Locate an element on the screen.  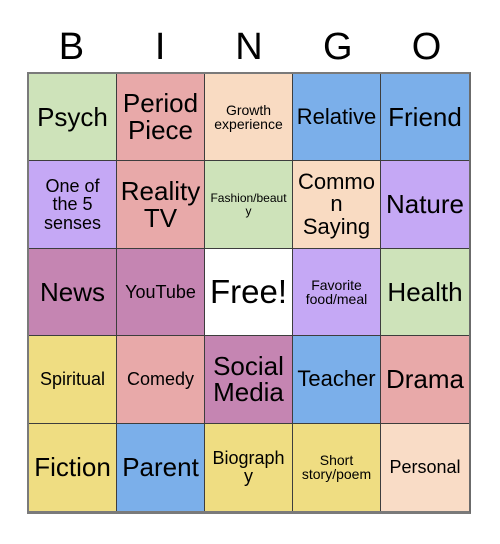
bingo-cell-label: Favorite food/meal is located at coordinates (336, 291).